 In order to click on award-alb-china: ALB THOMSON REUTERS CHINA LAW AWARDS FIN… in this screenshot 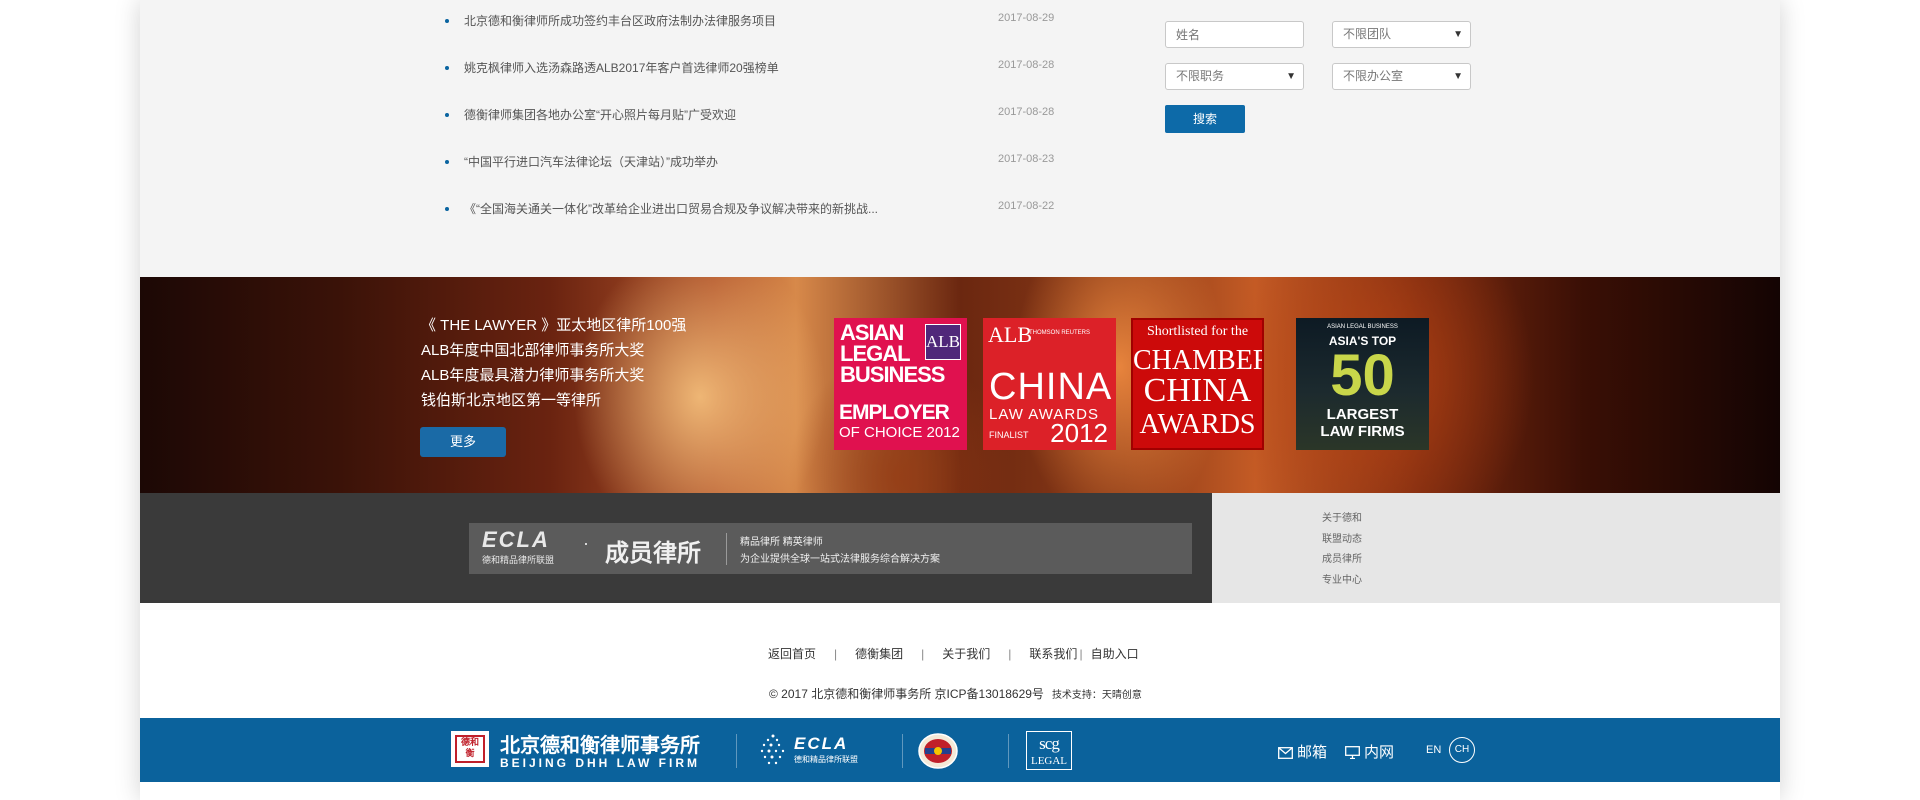, I will do `click(1049, 384)`.